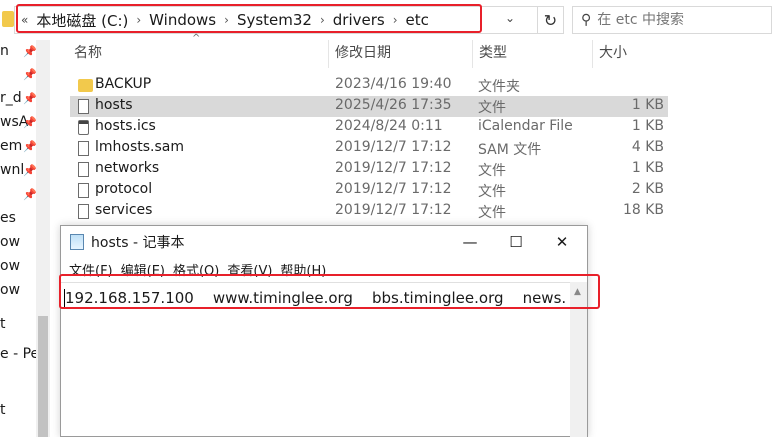 This screenshot has height=437, width=783. I want to click on nav-item: r_d, so click(11, 98).